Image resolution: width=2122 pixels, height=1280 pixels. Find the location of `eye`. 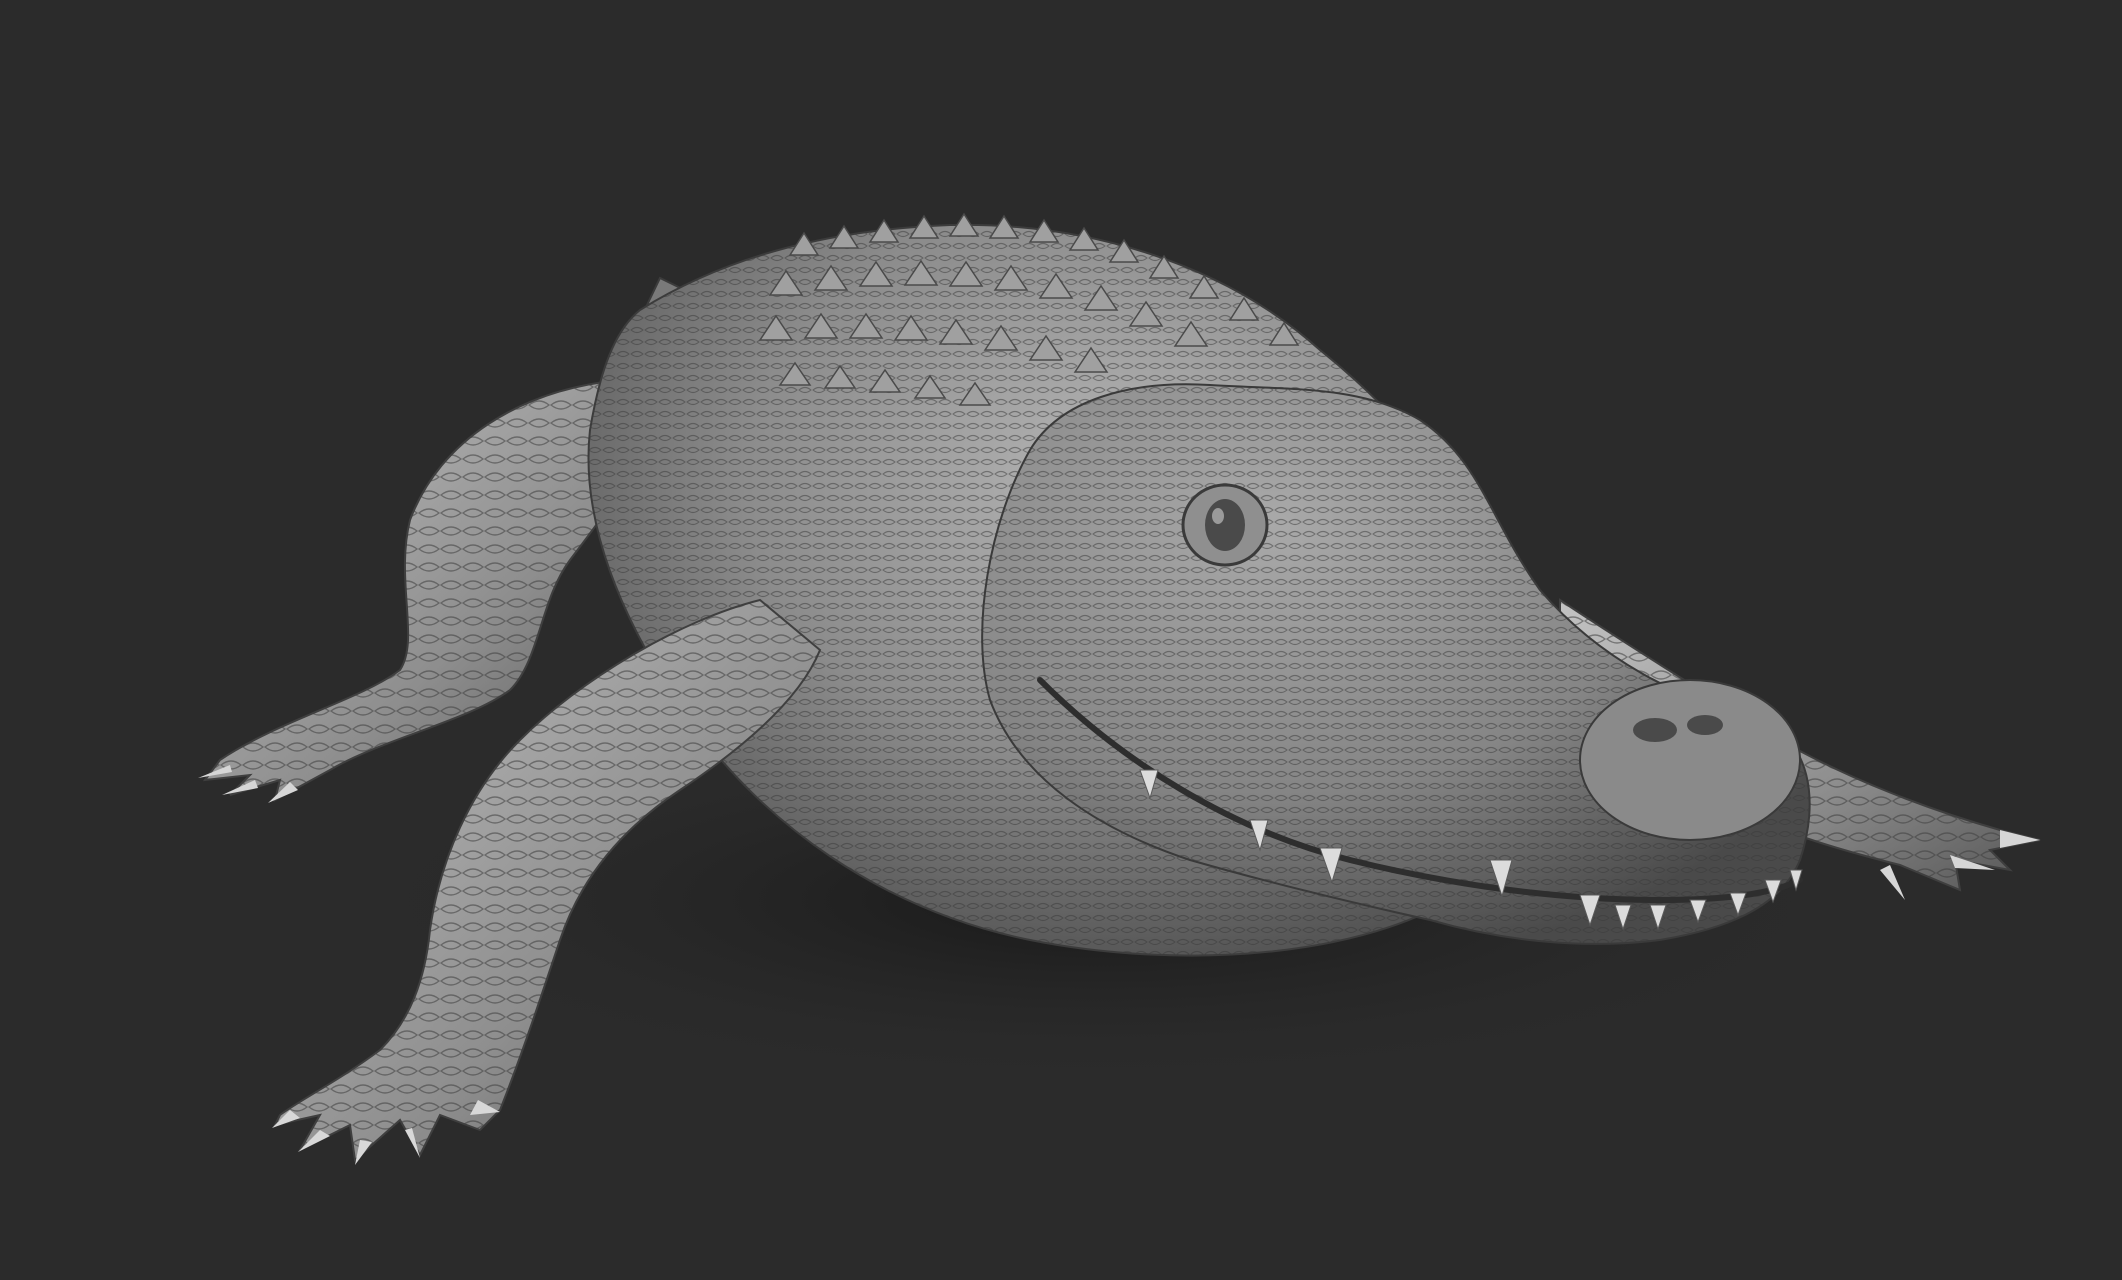

eye is located at coordinates (1225, 525).